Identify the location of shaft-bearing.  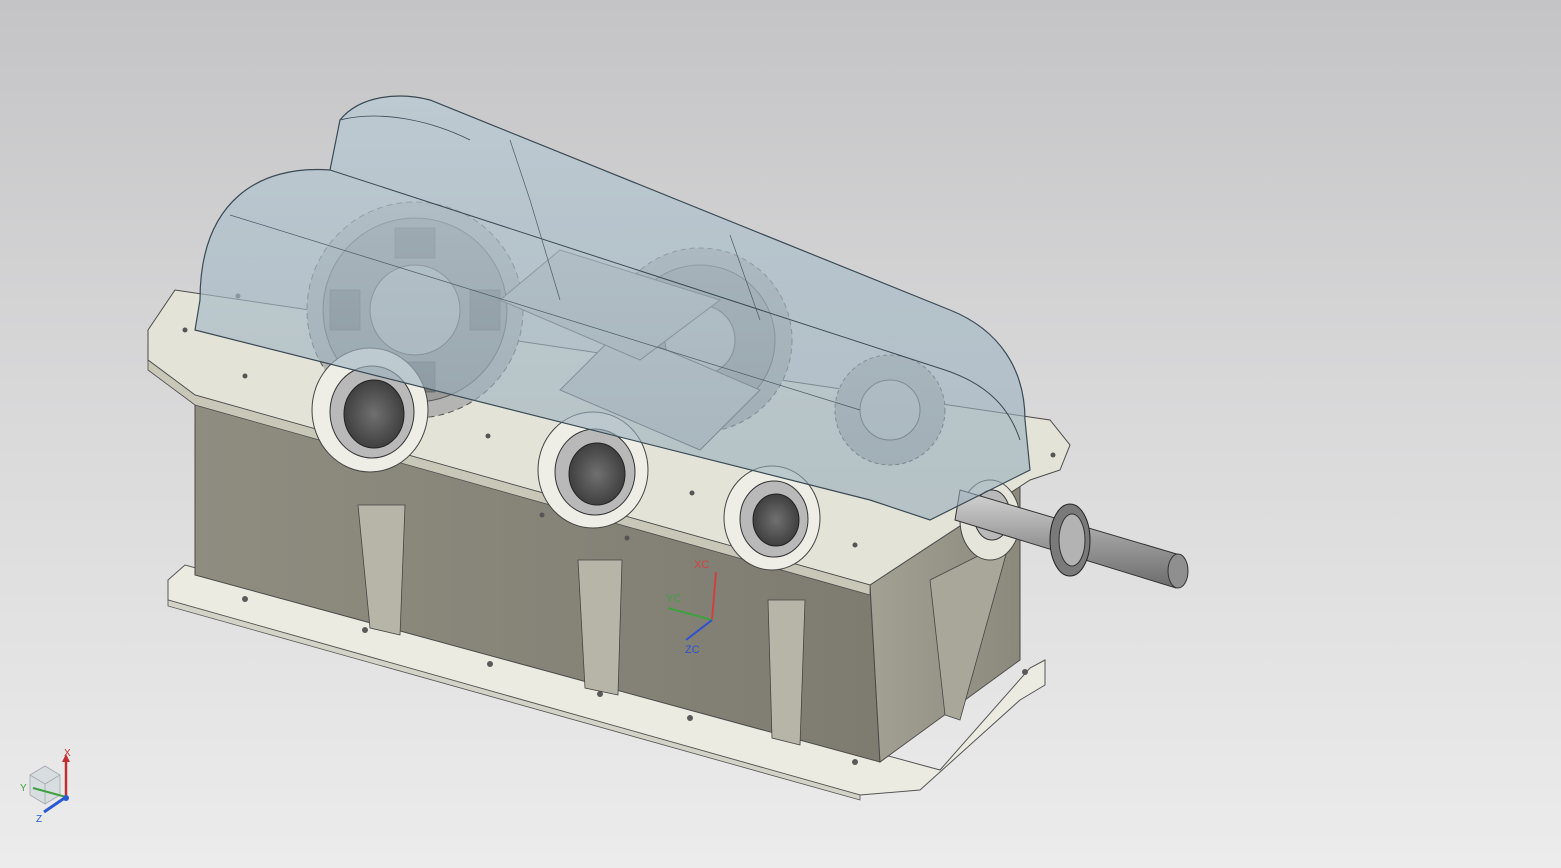
(1070, 540).